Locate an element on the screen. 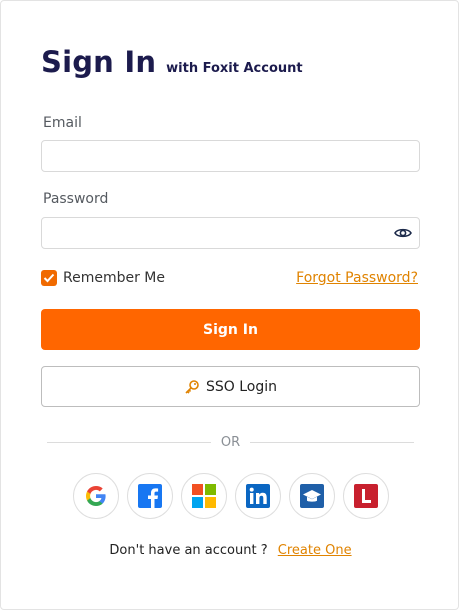  education-icon is located at coordinates (312, 496).